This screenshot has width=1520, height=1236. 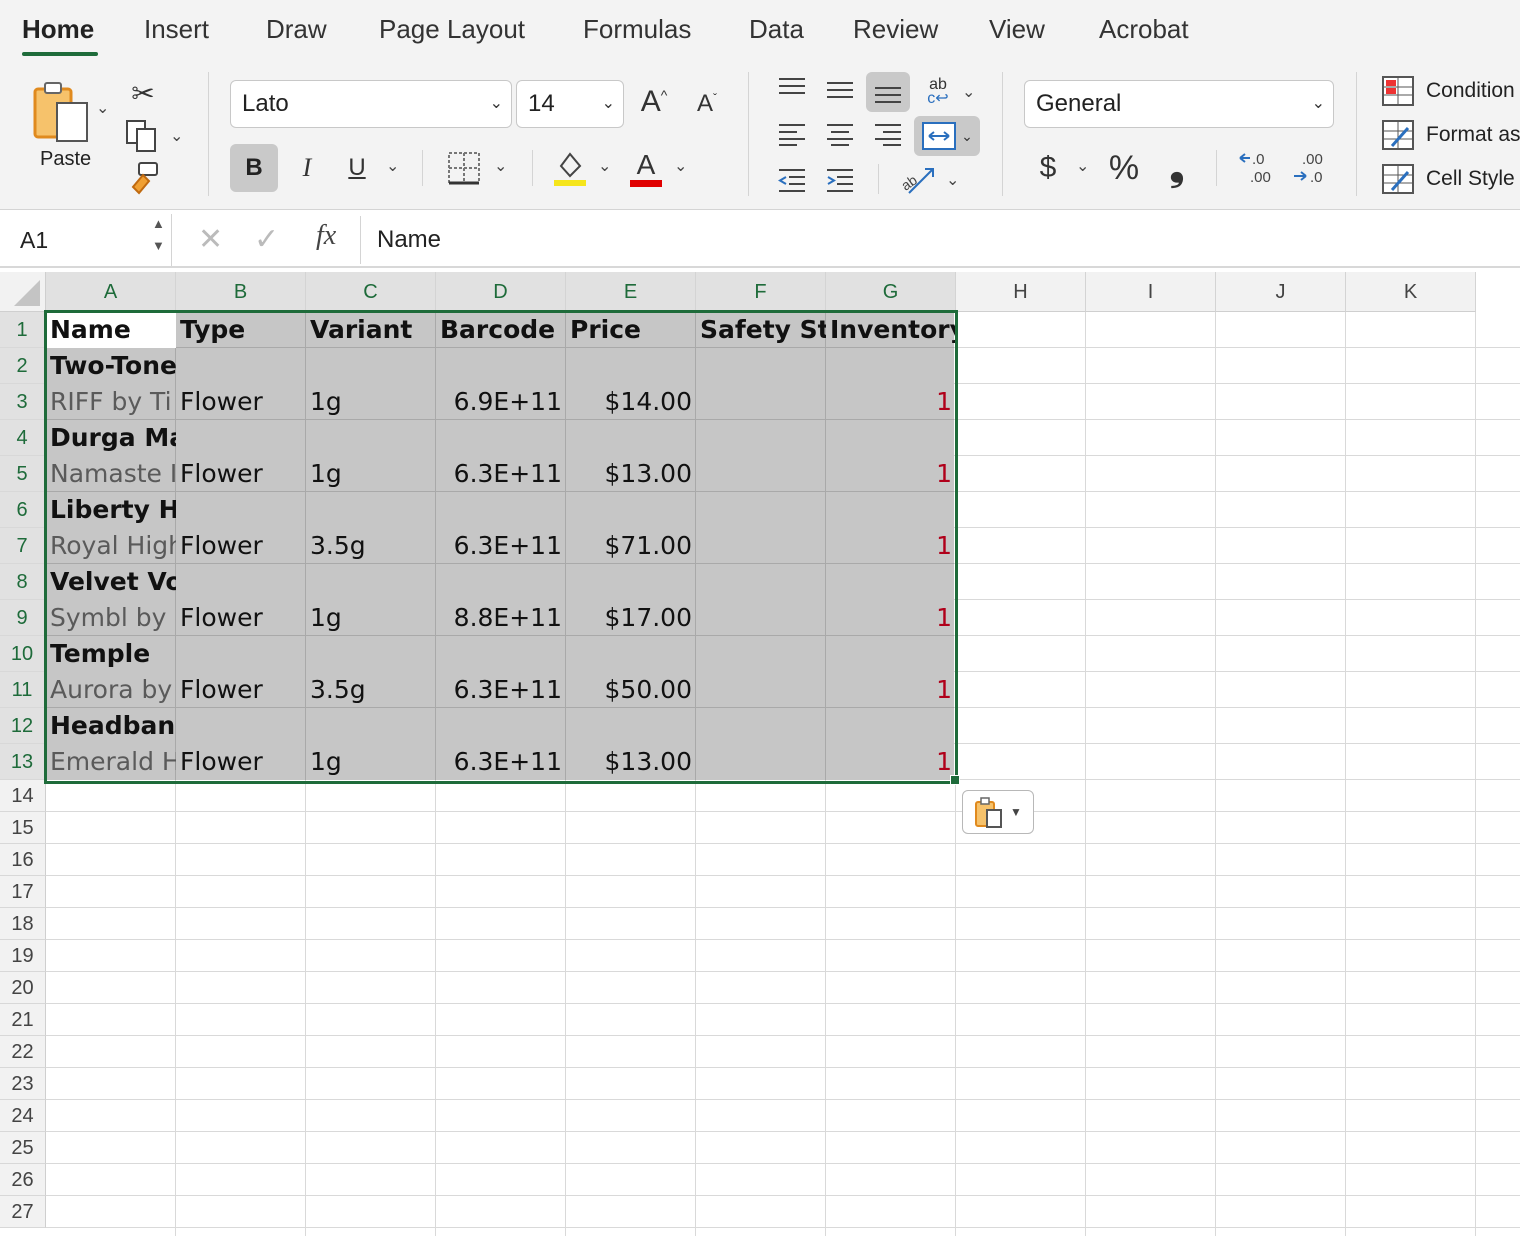 What do you see at coordinates (23, 860) in the screenshot?
I see `row-header-16: 16` at bounding box center [23, 860].